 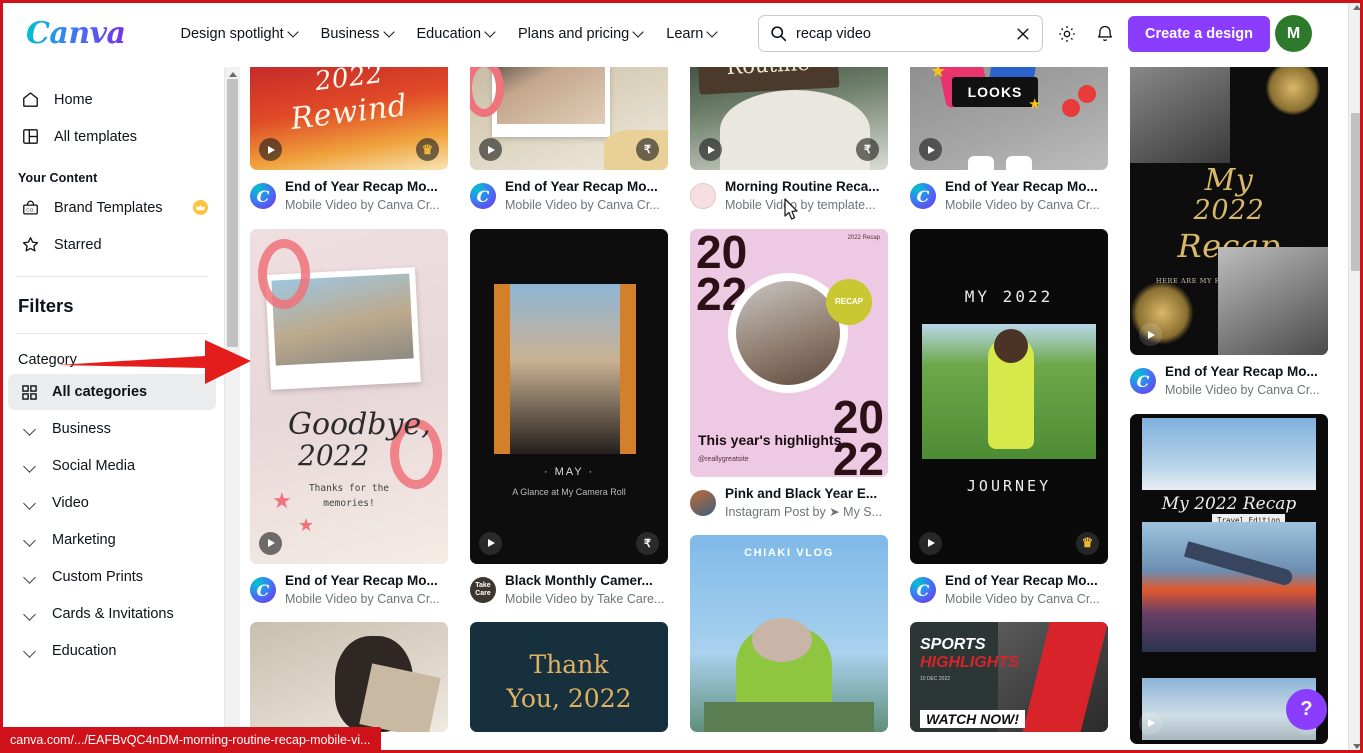 I want to click on template-thumbnail, so click(x=349, y=677).